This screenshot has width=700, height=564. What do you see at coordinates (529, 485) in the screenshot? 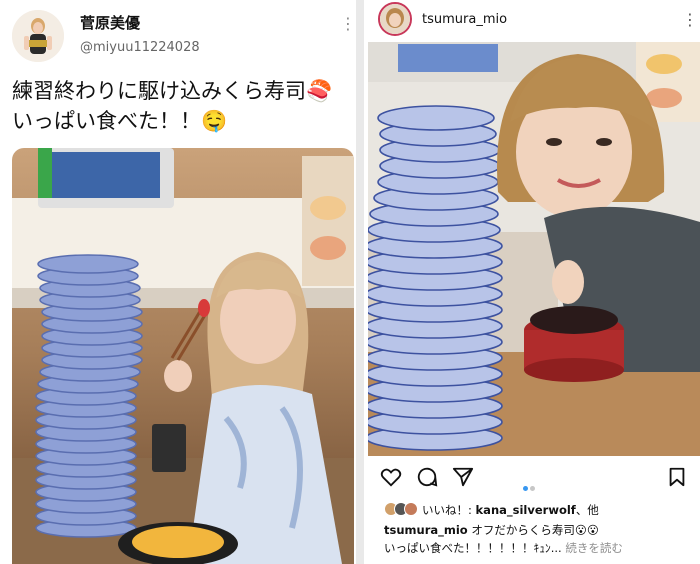
I see `carousel-indicator` at bounding box center [529, 485].